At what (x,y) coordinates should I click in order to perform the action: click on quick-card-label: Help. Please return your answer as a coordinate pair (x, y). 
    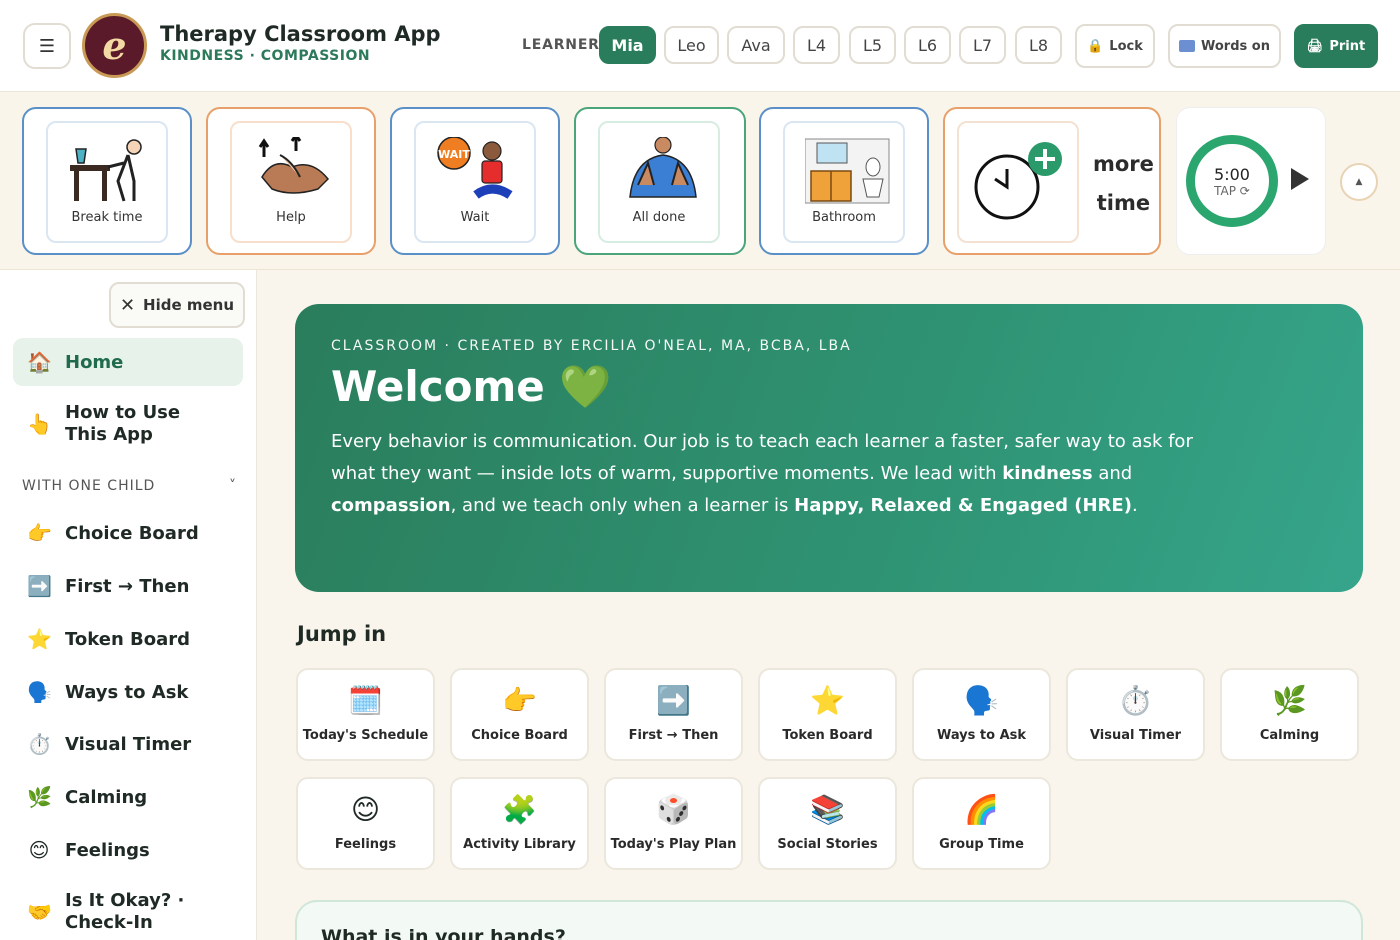
    Looking at the image, I should click on (291, 217).